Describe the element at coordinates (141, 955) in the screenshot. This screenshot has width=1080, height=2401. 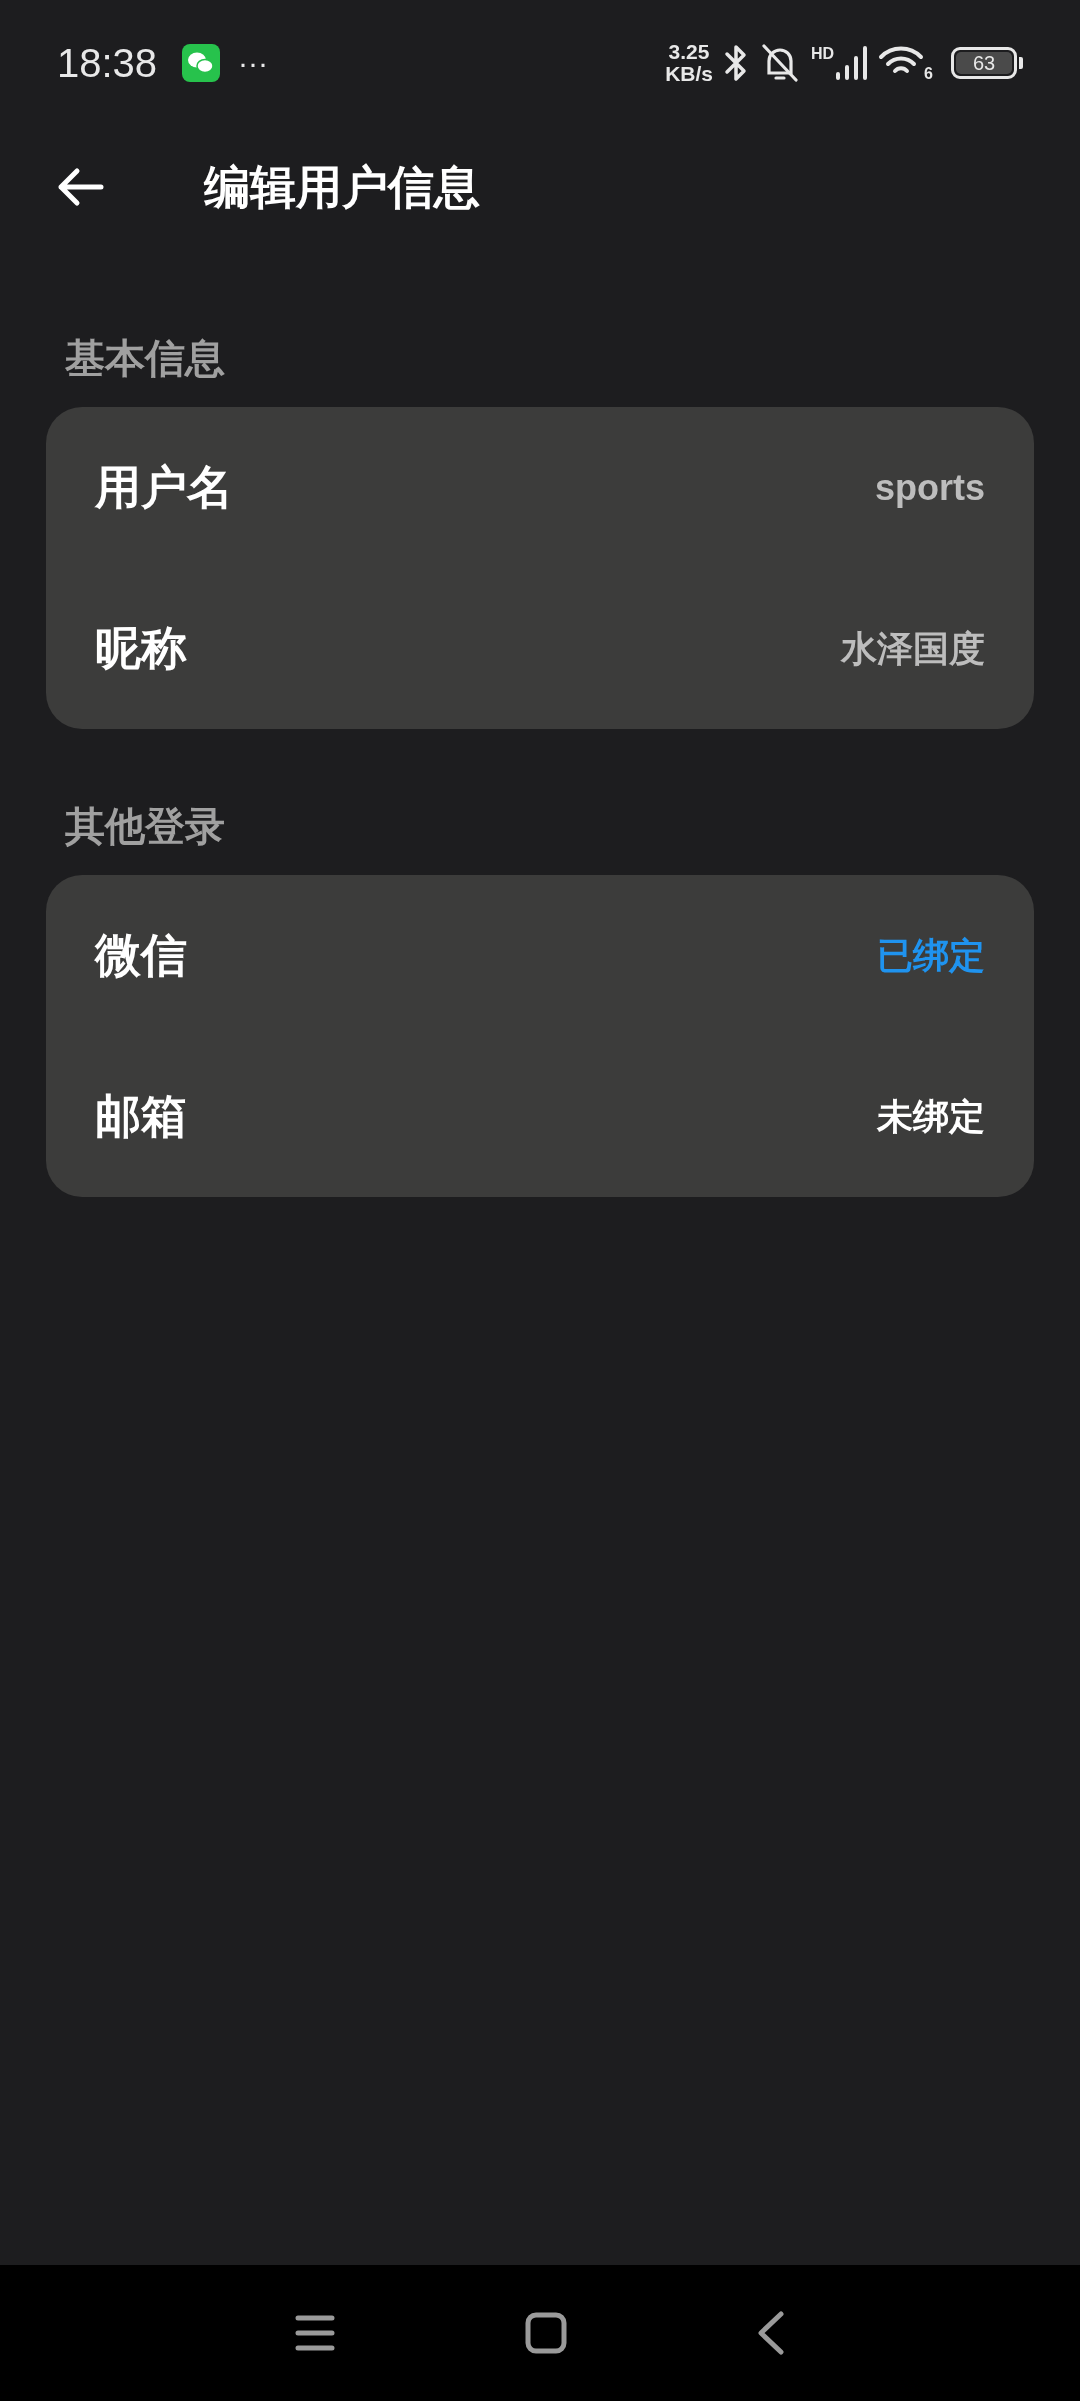
I see `row-label: 微信` at that location.